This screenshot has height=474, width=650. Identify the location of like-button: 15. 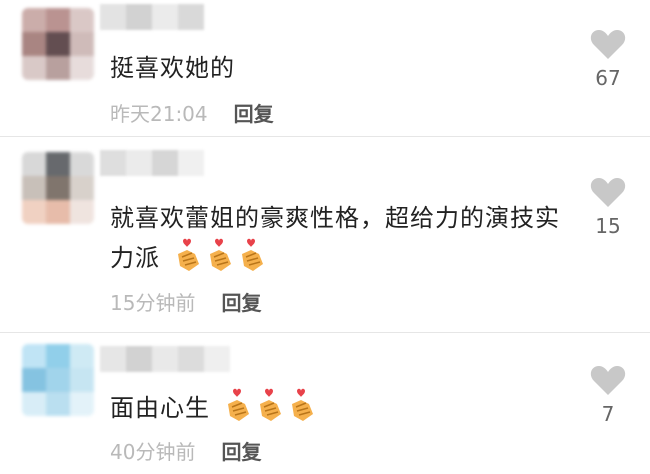
(608, 207).